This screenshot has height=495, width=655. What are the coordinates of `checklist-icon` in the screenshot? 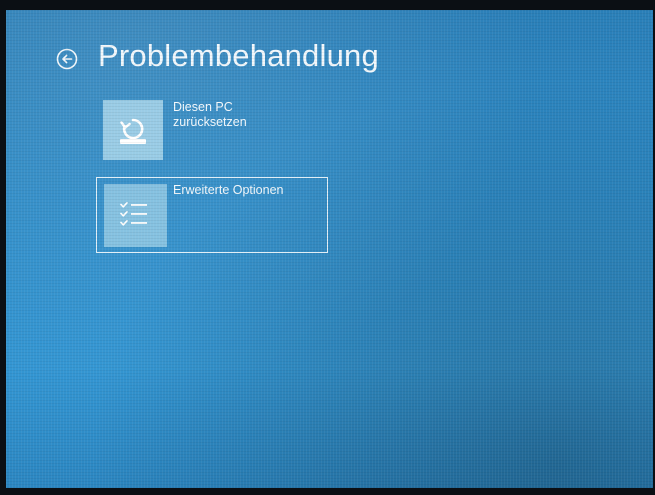 It's located at (133, 214).